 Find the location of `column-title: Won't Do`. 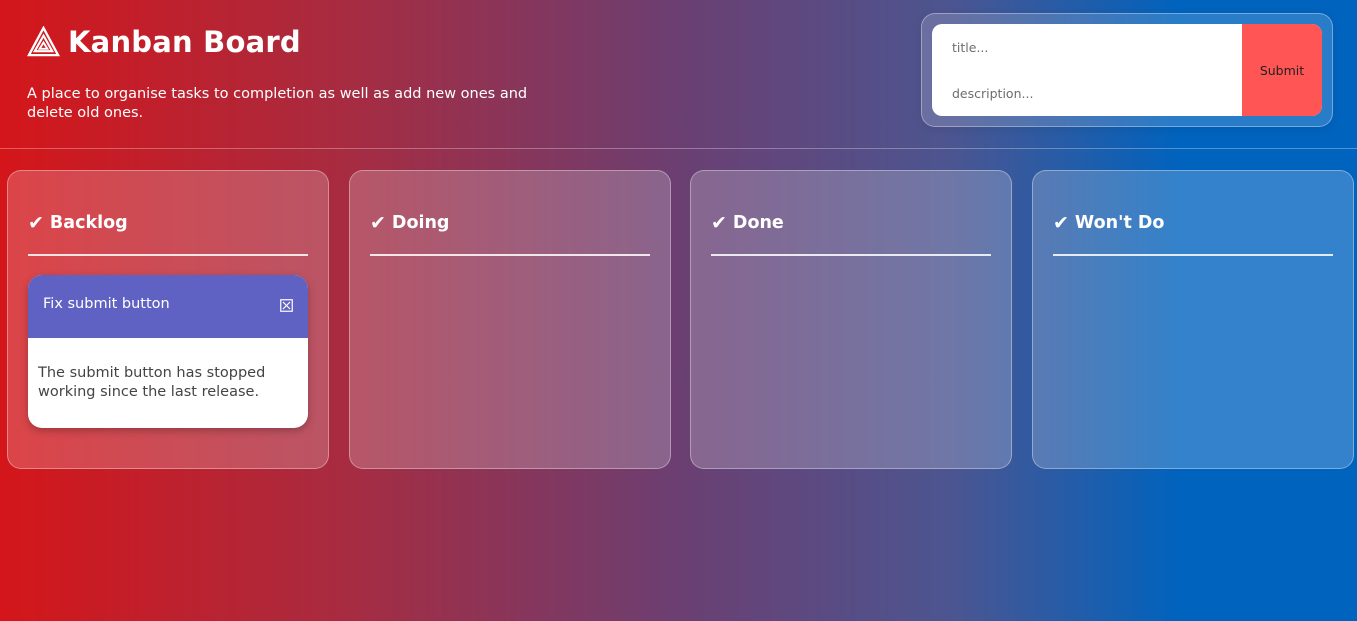

column-title: Won't Do is located at coordinates (1119, 223).